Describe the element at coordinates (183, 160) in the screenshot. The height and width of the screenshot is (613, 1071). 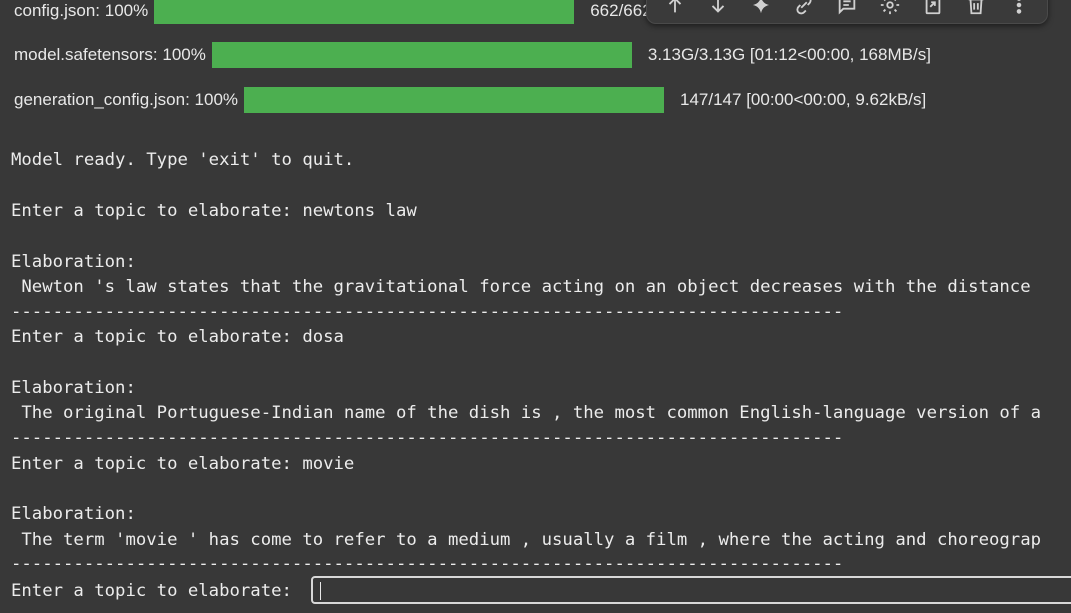
I see `model-ready-message: Model ready. Type 'exit' to quit.` at that location.